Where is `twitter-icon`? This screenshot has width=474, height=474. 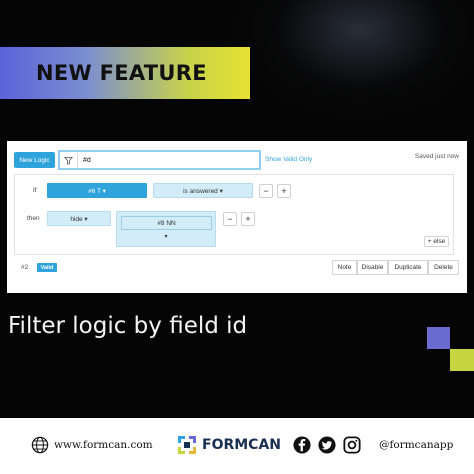
twitter-icon is located at coordinates (327, 445).